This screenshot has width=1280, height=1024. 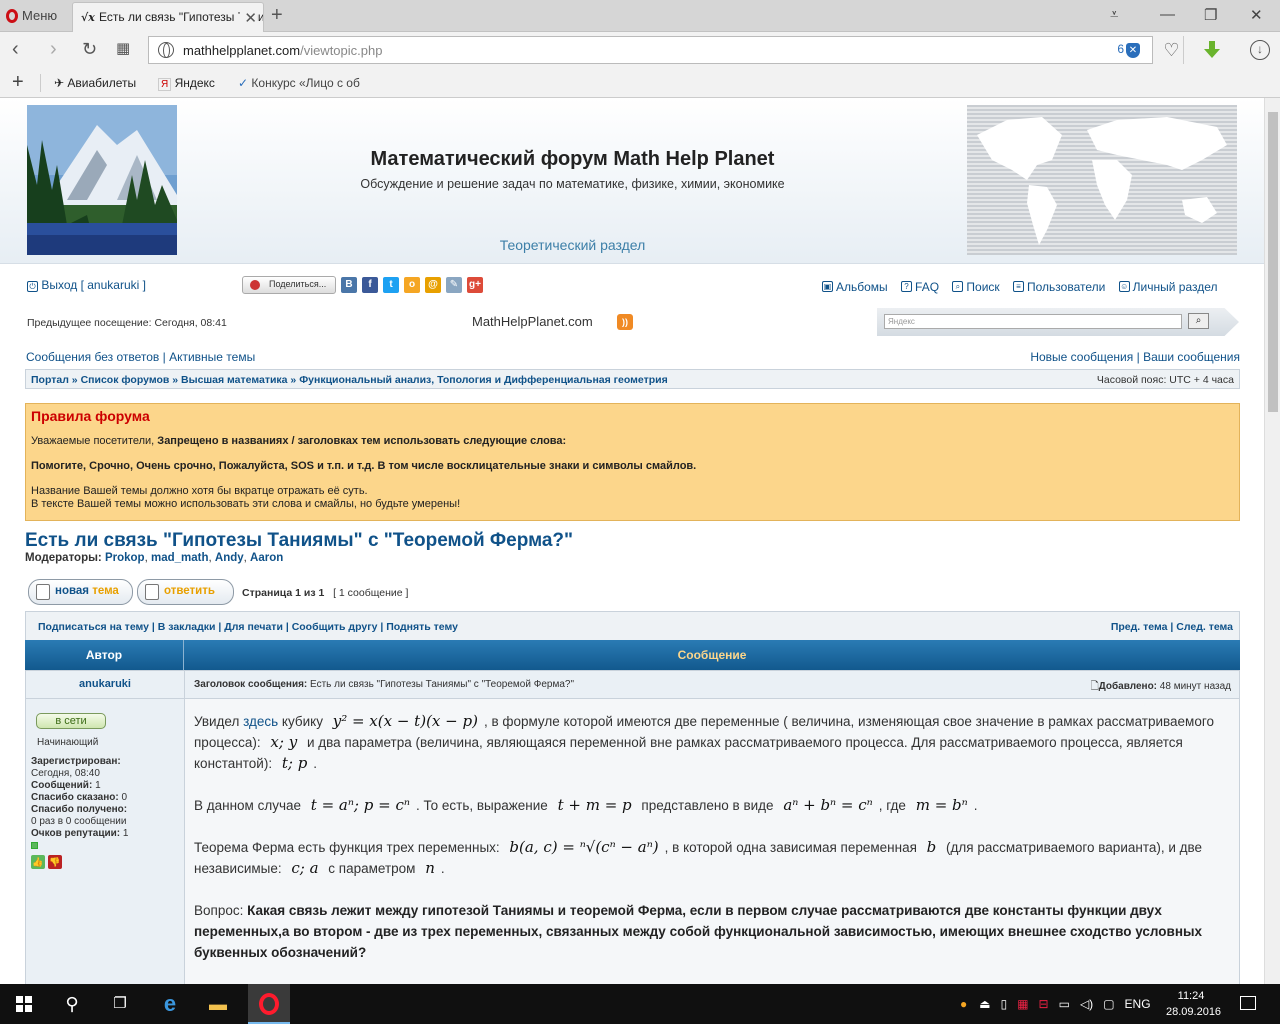 What do you see at coordinates (15, 49) in the screenshot?
I see `back-button: ‹` at bounding box center [15, 49].